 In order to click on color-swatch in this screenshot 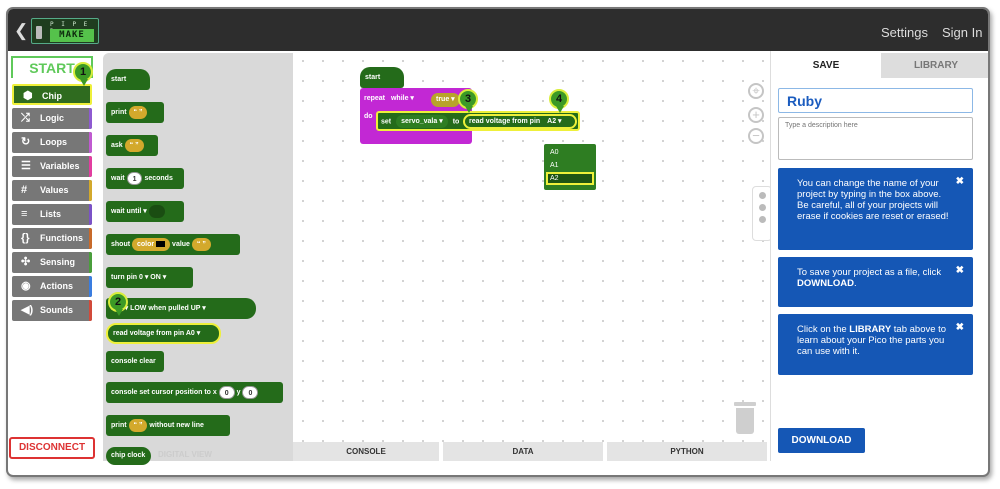, I will do `click(161, 243)`.